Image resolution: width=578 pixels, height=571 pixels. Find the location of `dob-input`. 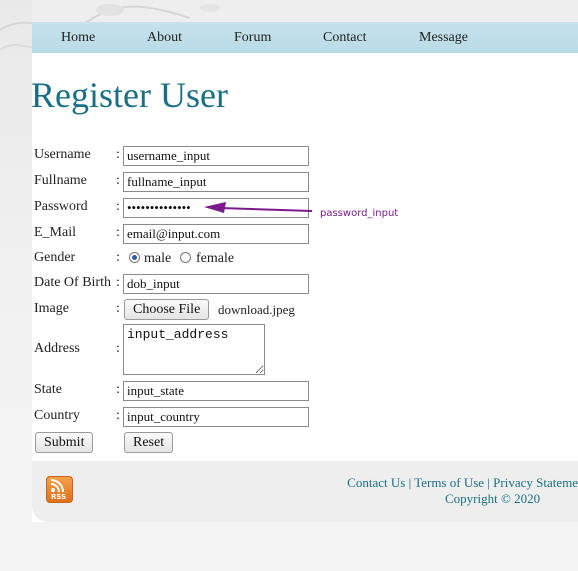

dob-input is located at coordinates (216, 284).